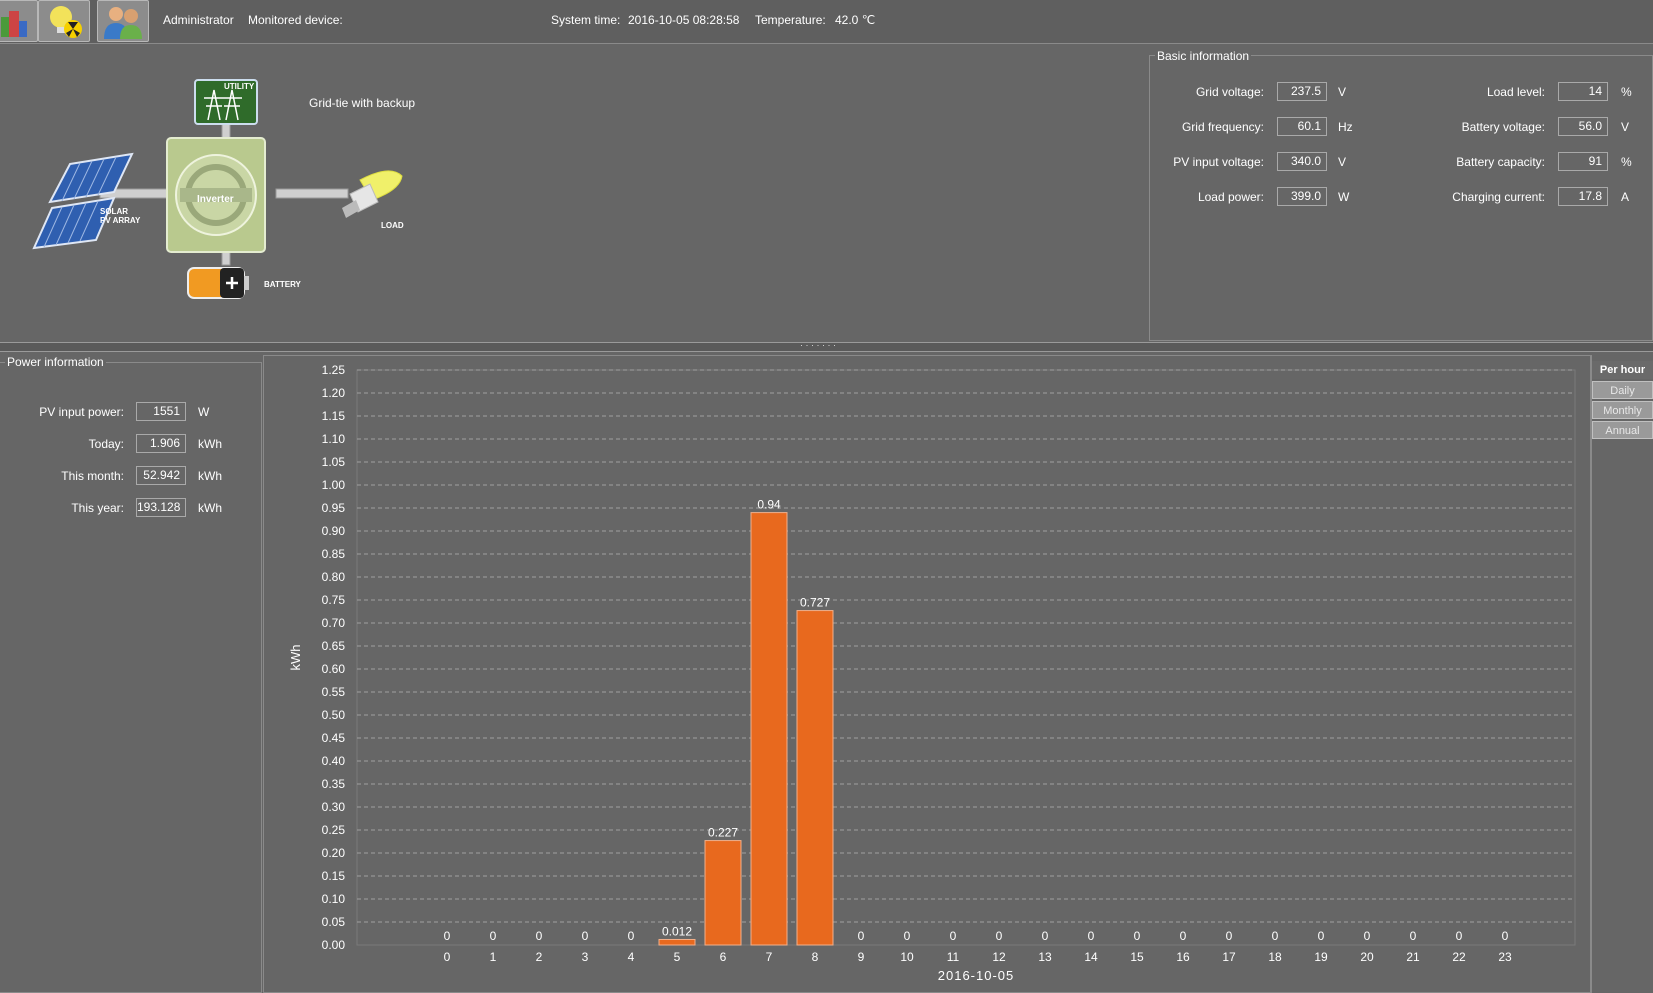  I want to click on this-month-unit: kWh, so click(210, 476).